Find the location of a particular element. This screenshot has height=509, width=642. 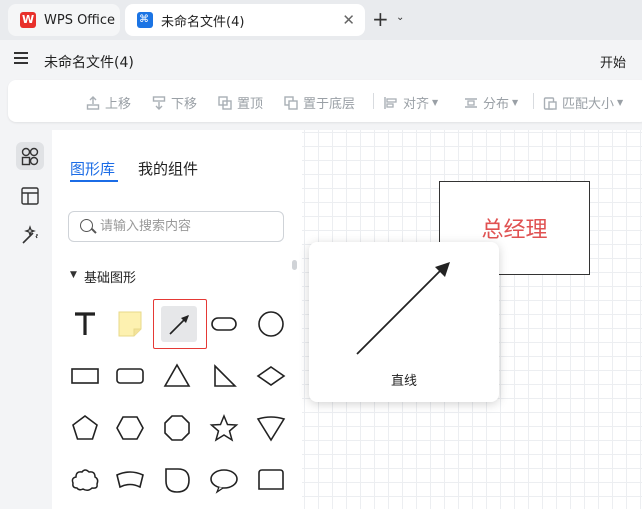

send-to-back-label: 置于底层 is located at coordinates (329, 104).